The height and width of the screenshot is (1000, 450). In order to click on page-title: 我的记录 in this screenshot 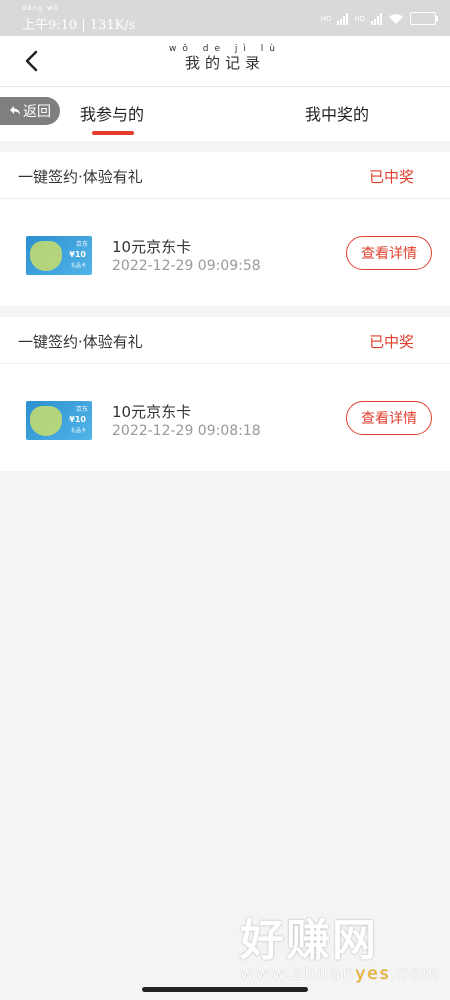, I will do `click(224, 63)`.